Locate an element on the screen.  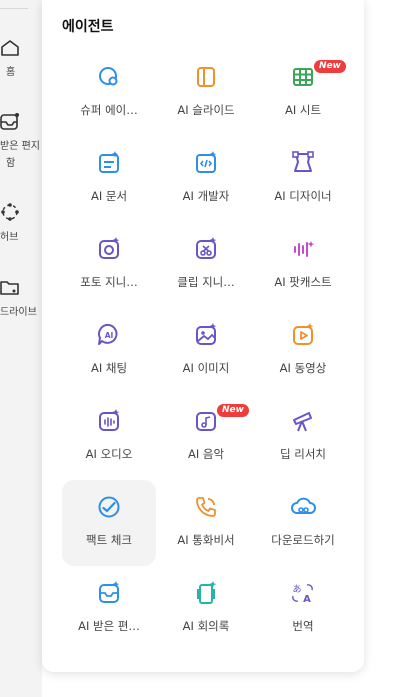
agent-label: AI 개발자 is located at coordinates (206, 196).